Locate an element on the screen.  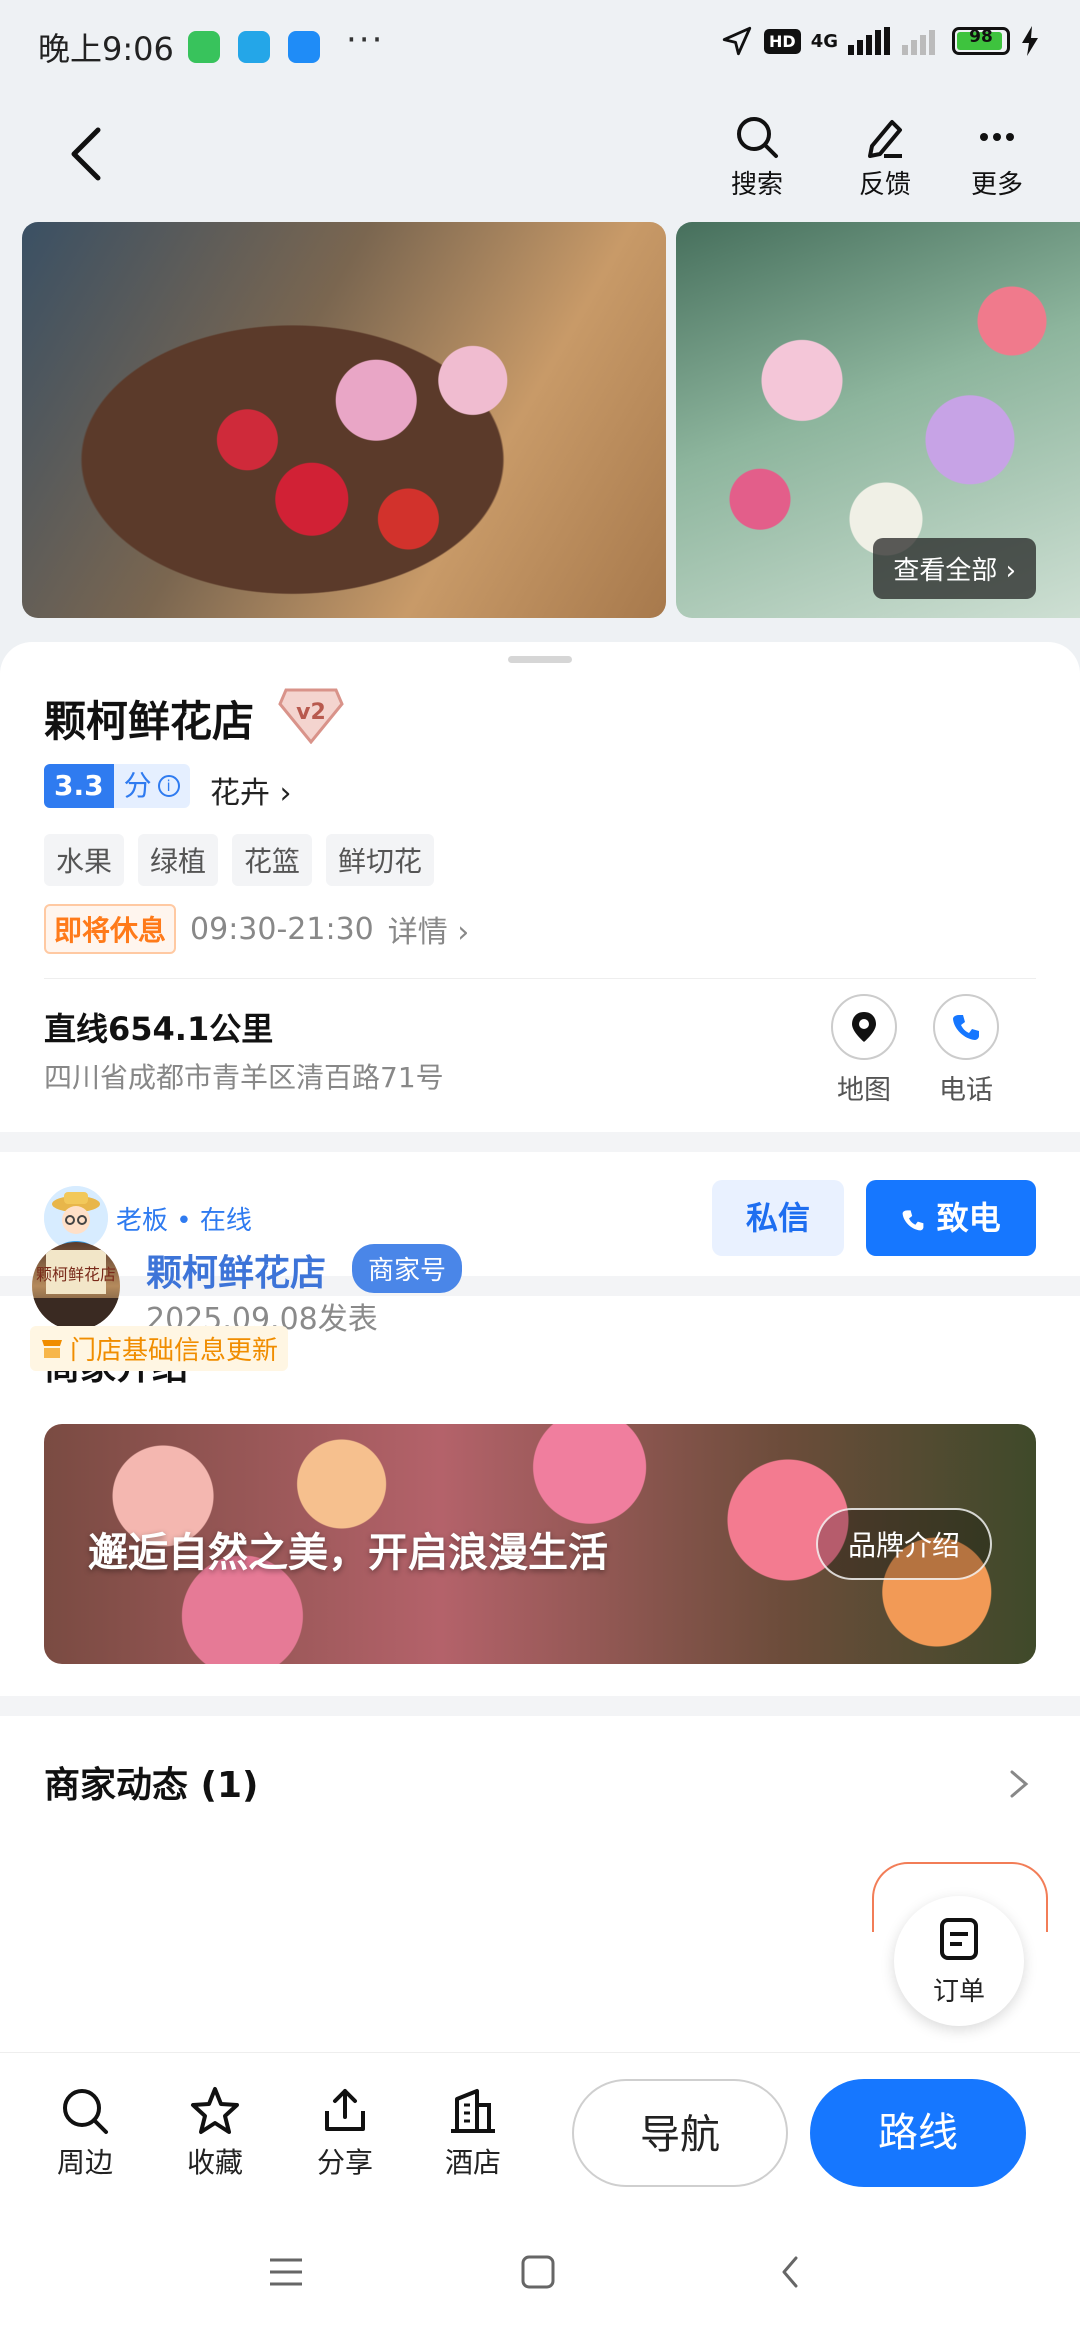
more-button: 更多 is located at coordinates (997, 157).